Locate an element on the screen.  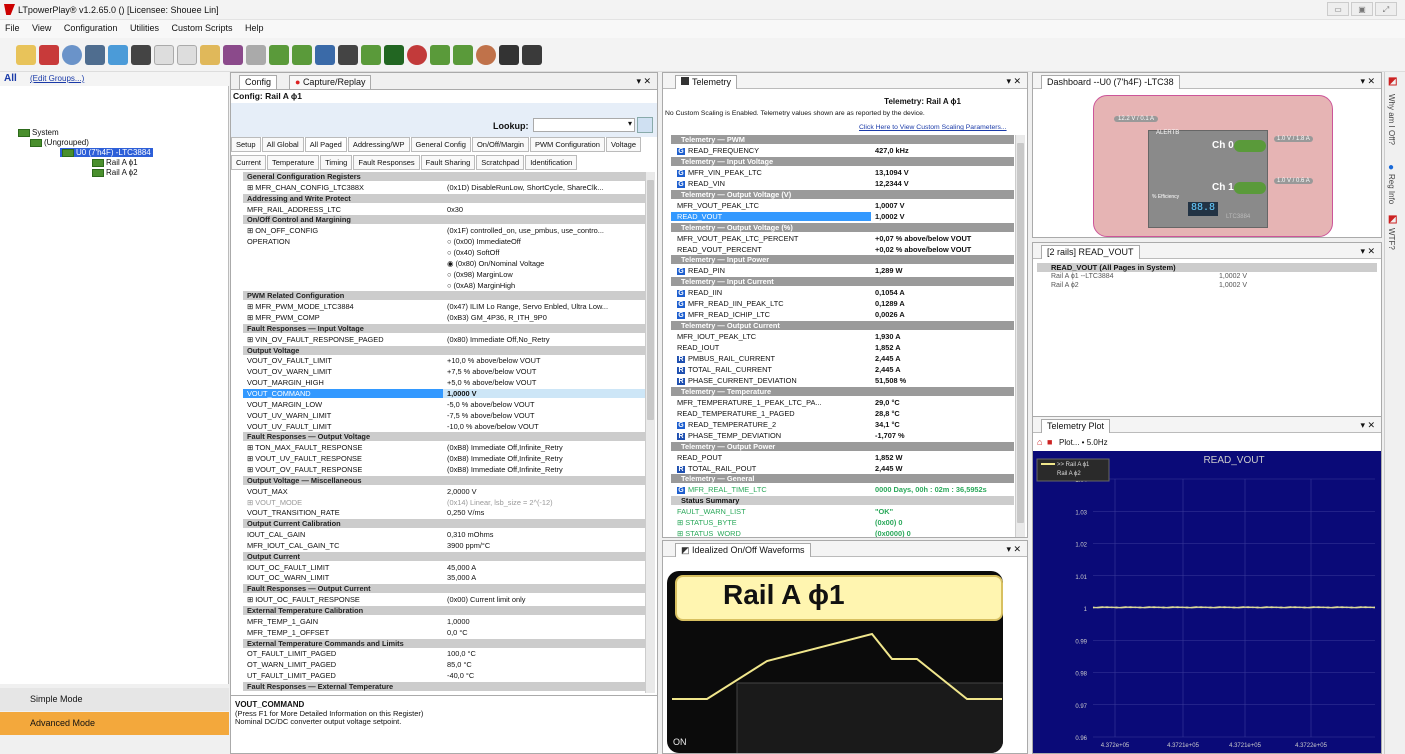
telemetry-row: MFR_TEMPERATURE_1_PEAK_LTC_PA... 29,0 °C is located at coordinates (842, 402).